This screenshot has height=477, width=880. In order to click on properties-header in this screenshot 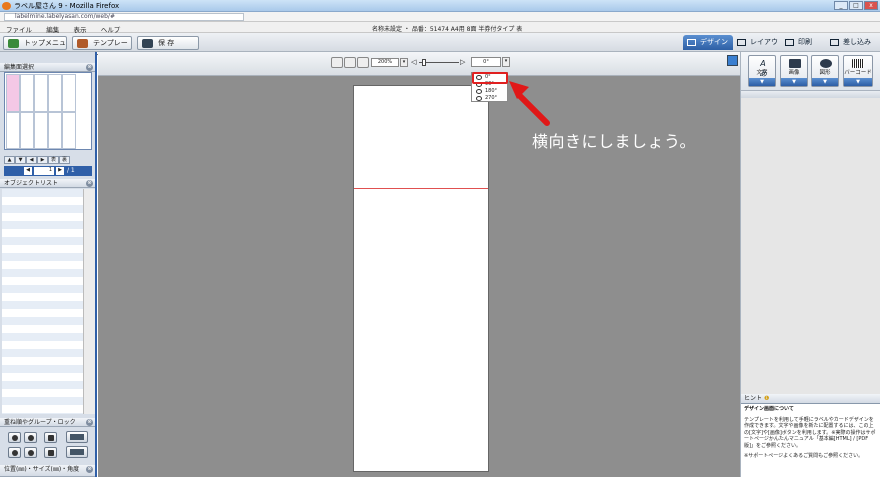, I will do `click(810, 94)`.